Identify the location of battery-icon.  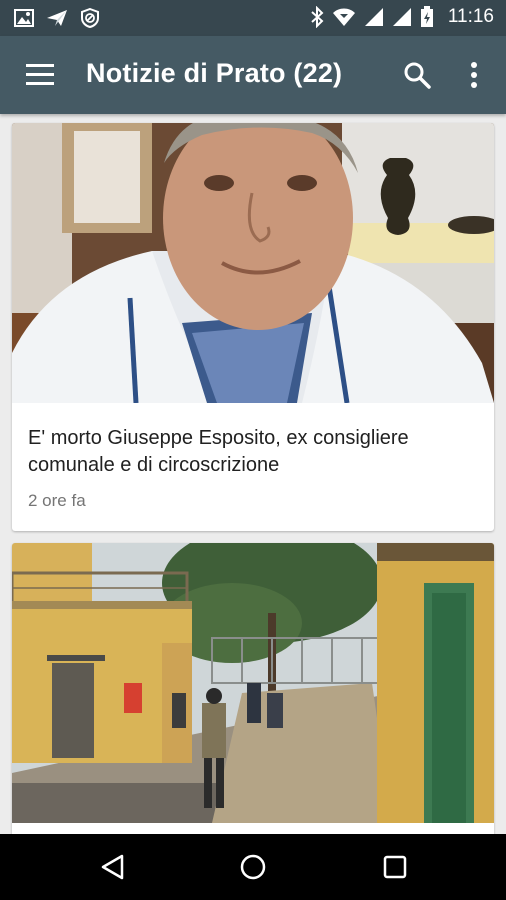
(426, 16).